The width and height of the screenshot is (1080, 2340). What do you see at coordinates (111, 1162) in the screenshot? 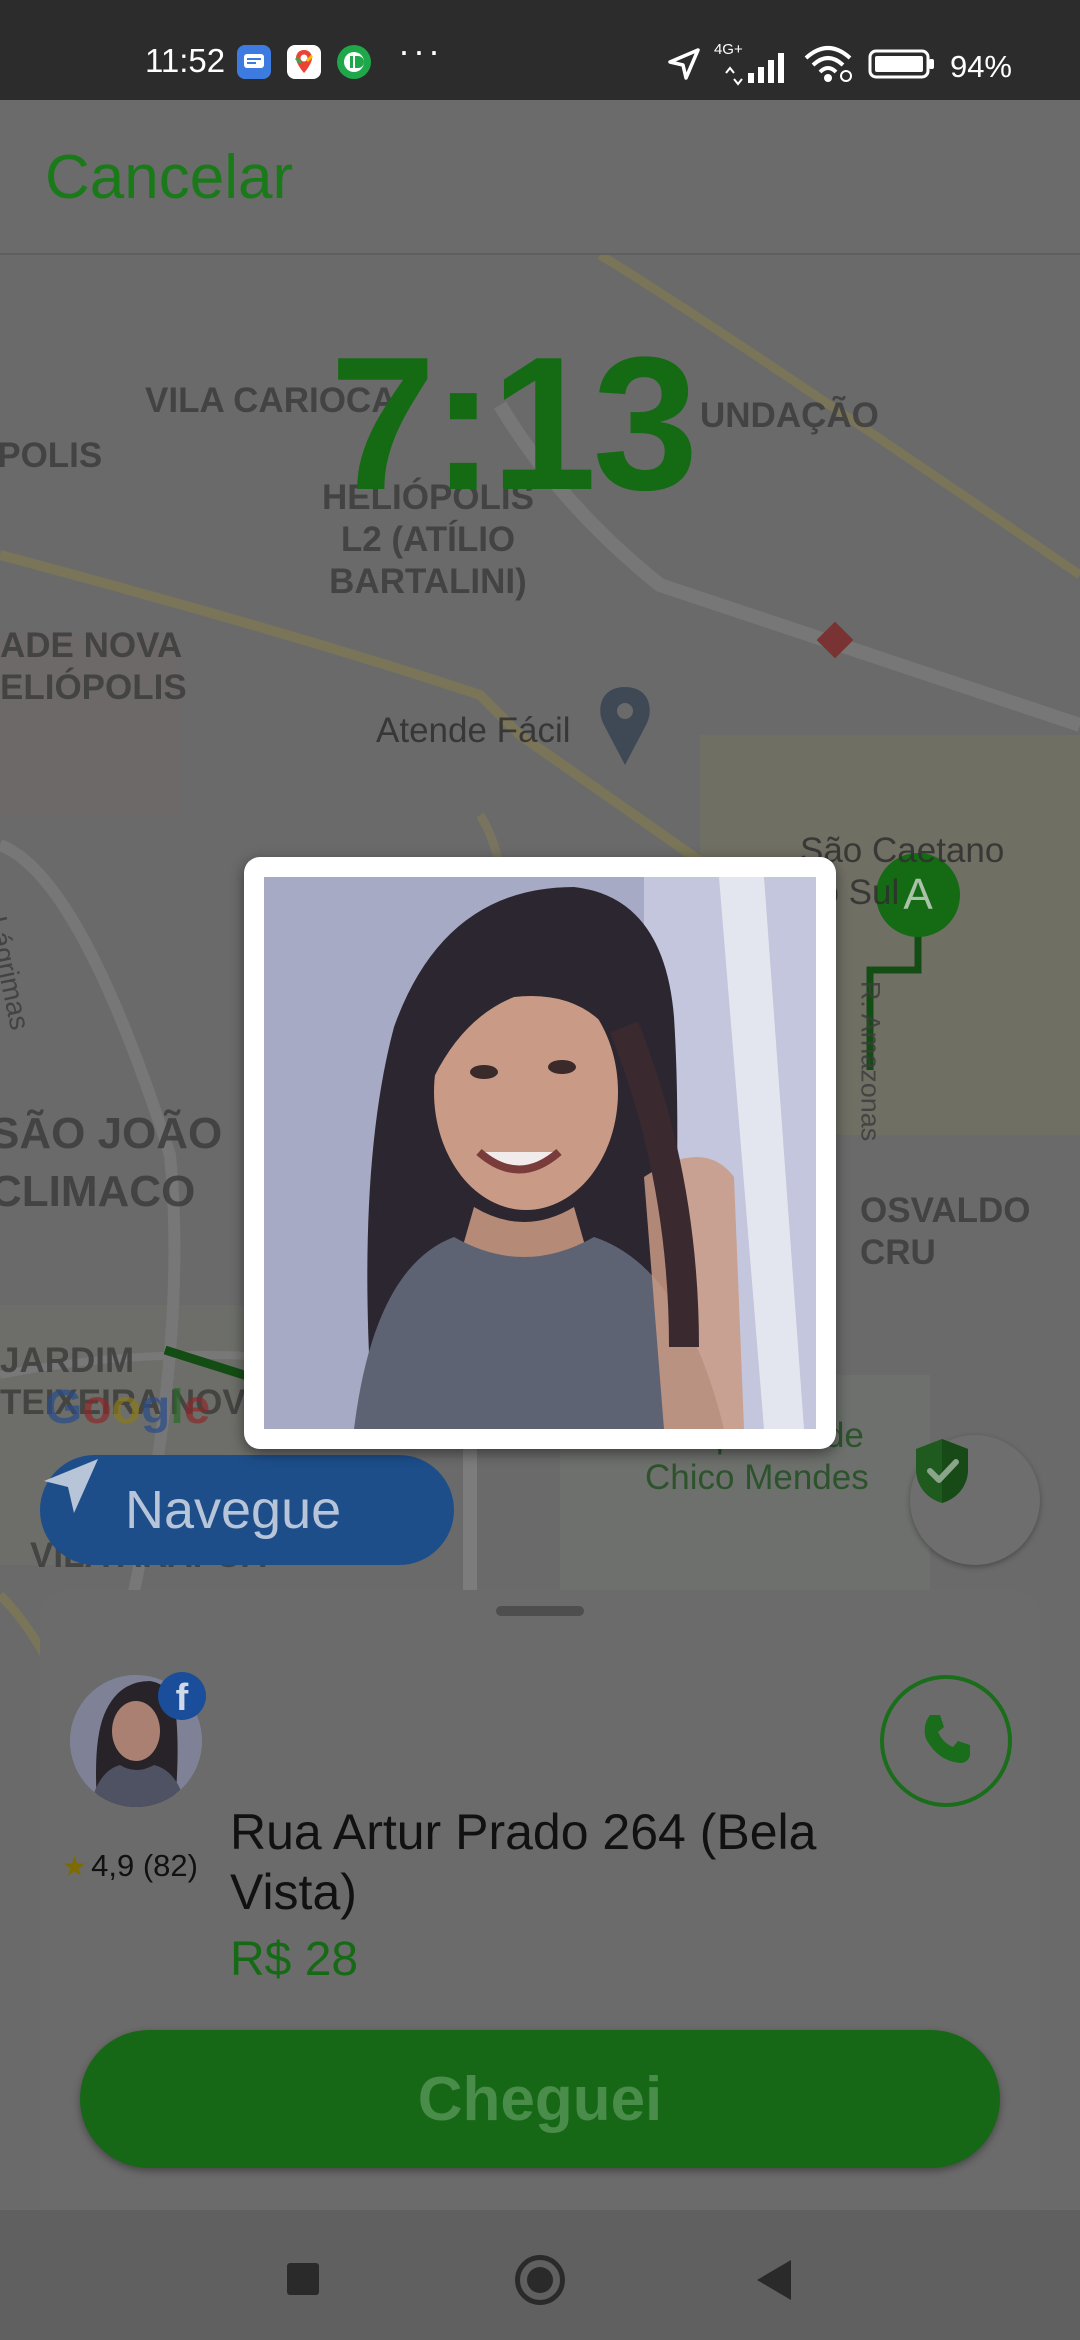
I see `map-label-sao-joao: SÃO JOÃO CLIMACO` at bounding box center [111, 1162].